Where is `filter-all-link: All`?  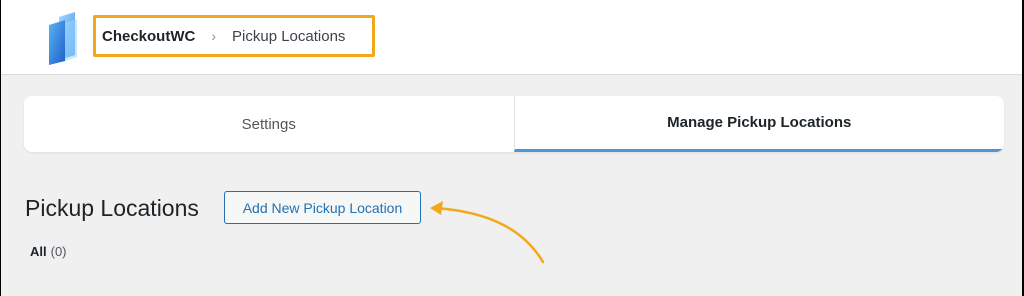 filter-all-link: All is located at coordinates (38, 251).